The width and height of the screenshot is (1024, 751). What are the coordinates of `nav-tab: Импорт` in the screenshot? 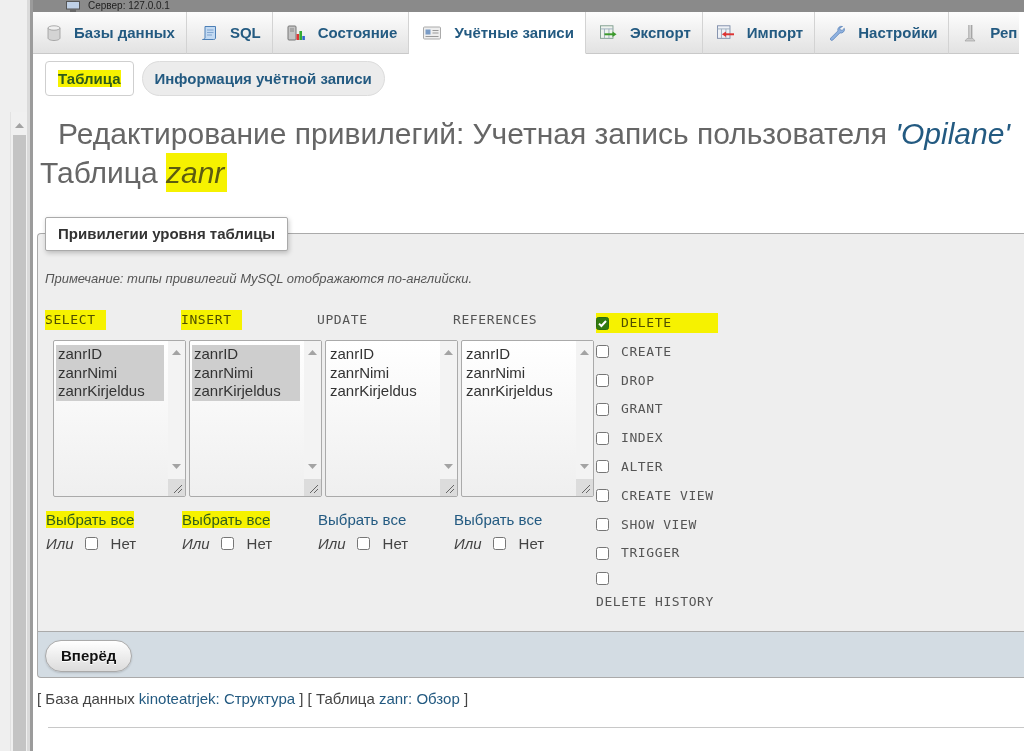 It's located at (759, 33).